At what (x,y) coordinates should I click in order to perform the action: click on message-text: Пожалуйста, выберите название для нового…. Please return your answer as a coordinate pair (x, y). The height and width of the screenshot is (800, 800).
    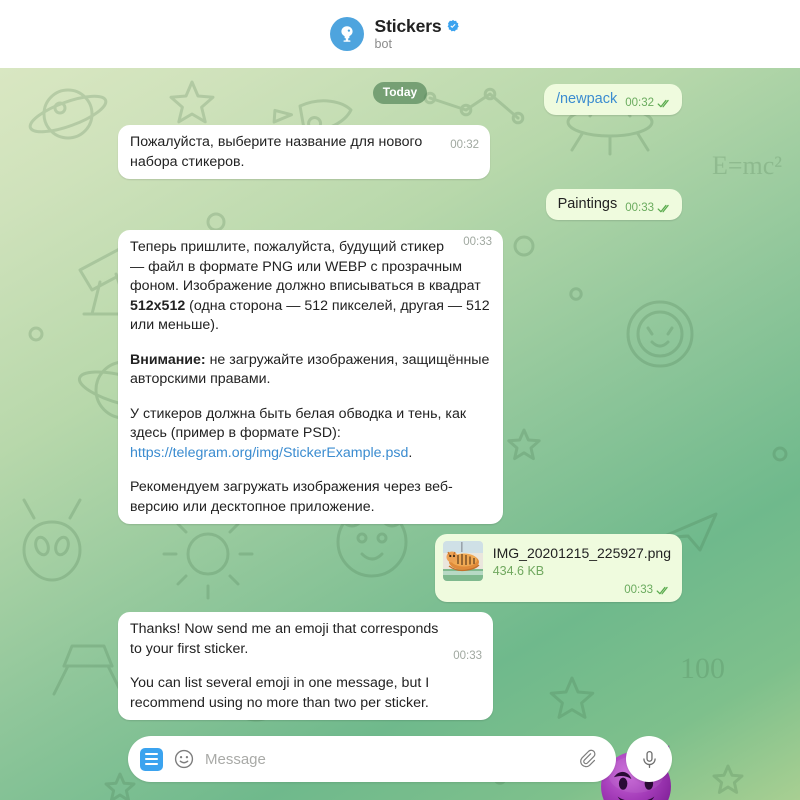
    Looking at the image, I should click on (276, 152).